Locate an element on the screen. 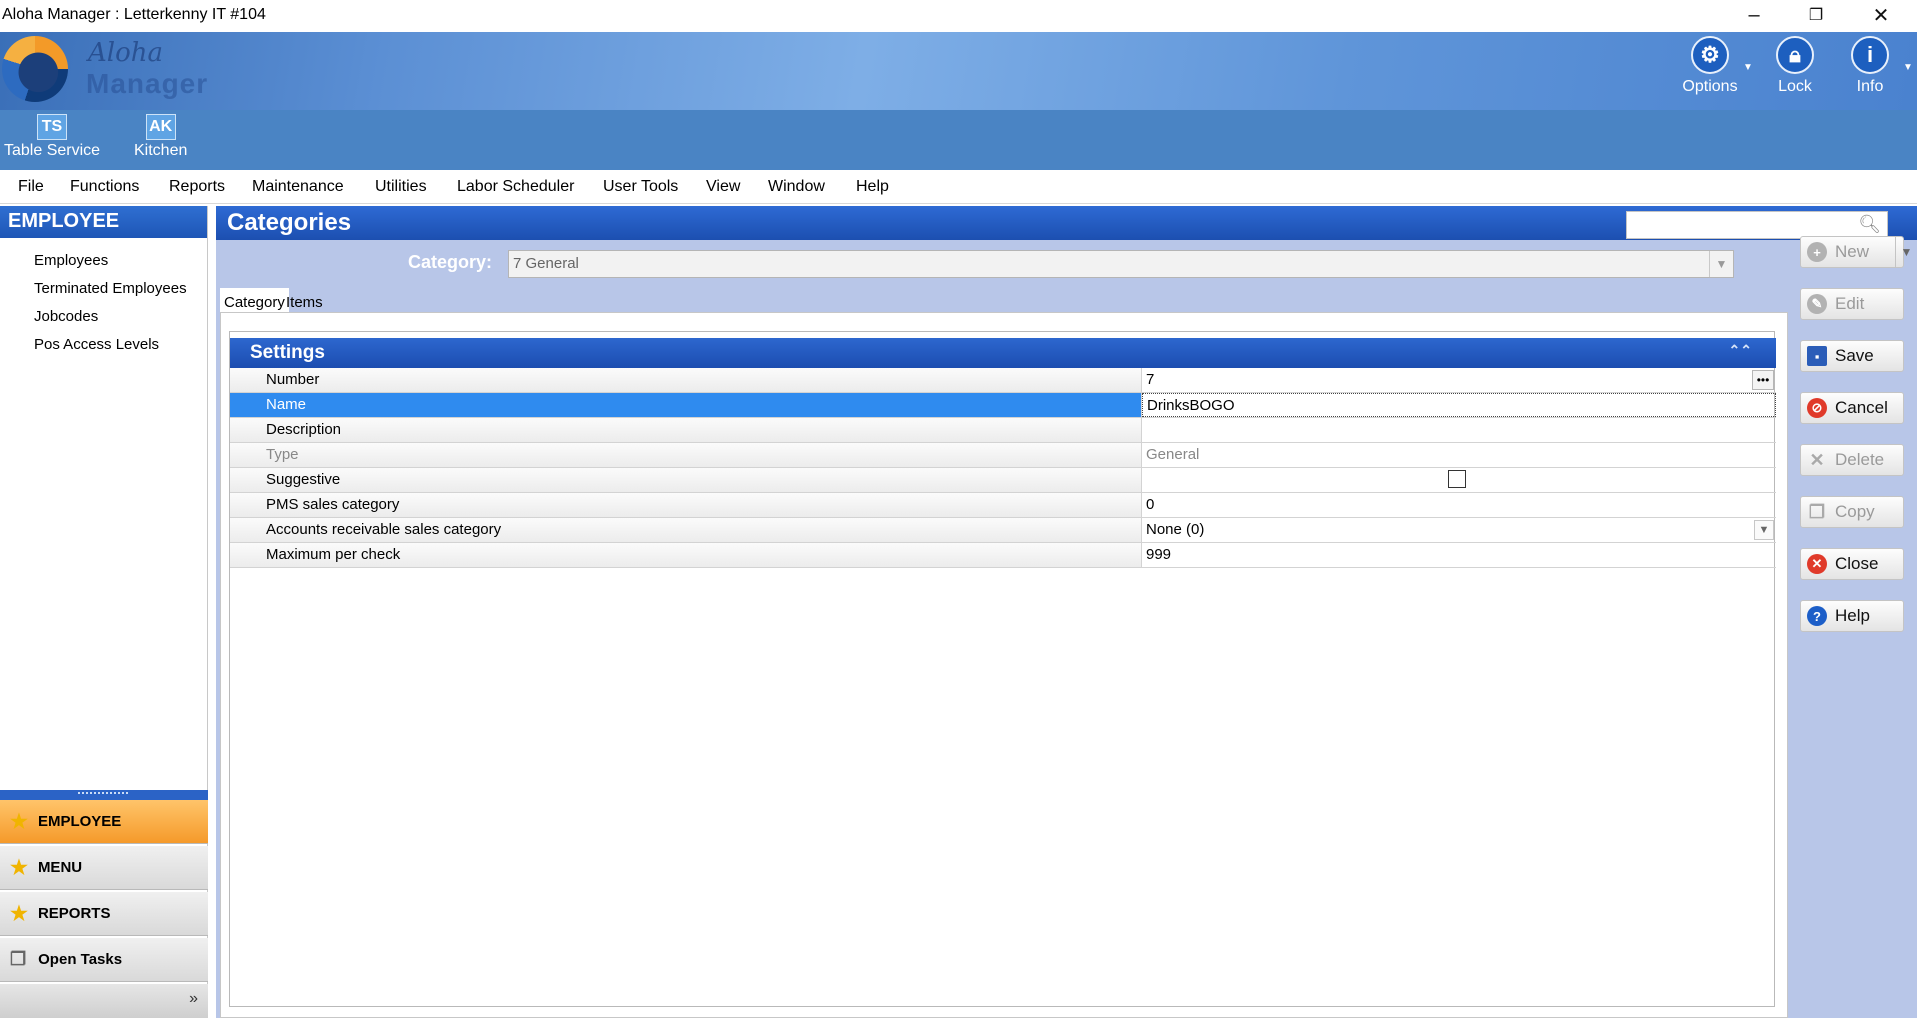  property-row-suggestive: Suggestive is located at coordinates (1003, 480).